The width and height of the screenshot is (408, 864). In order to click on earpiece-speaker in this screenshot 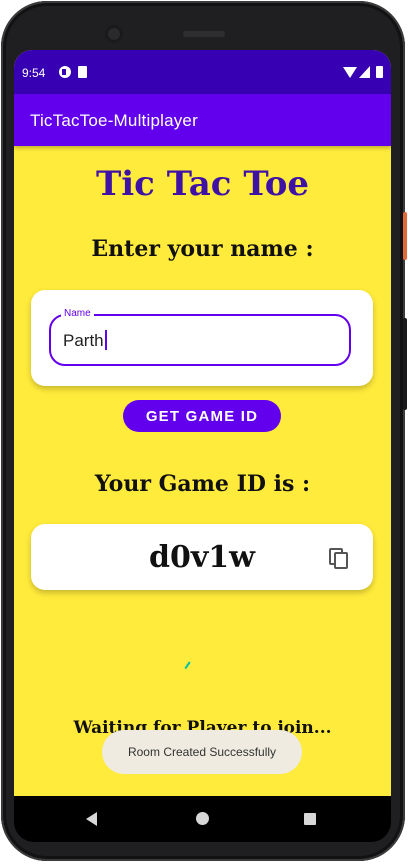, I will do `click(204, 34)`.